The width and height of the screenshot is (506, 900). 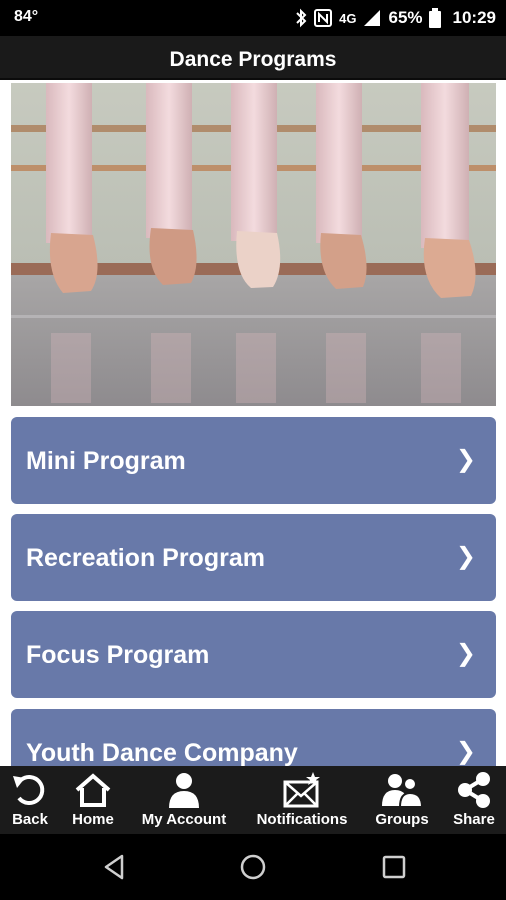 What do you see at coordinates (301, 790) in the screenshot?
I see `envelope-star-icon` at bounding box center [301, 790].